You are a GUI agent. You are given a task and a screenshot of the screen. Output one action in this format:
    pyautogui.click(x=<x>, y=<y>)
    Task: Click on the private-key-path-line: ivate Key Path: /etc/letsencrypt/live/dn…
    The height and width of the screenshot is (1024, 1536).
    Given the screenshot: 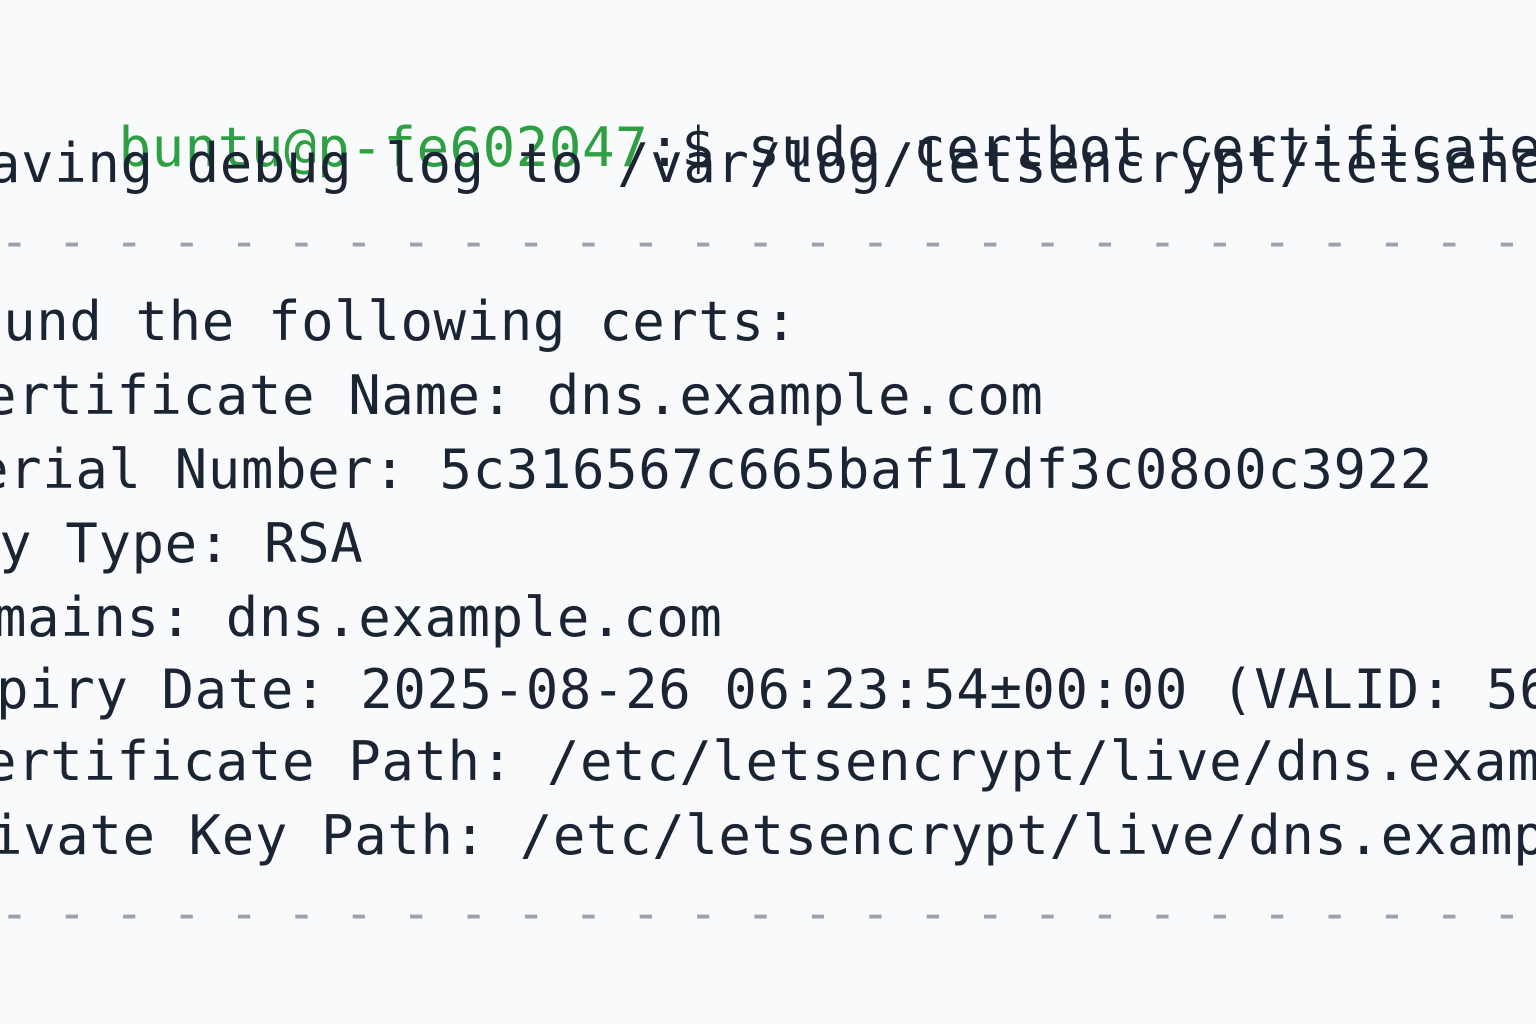 What is the action you would take?
    pyautogui.click(x=768, y=835)
    